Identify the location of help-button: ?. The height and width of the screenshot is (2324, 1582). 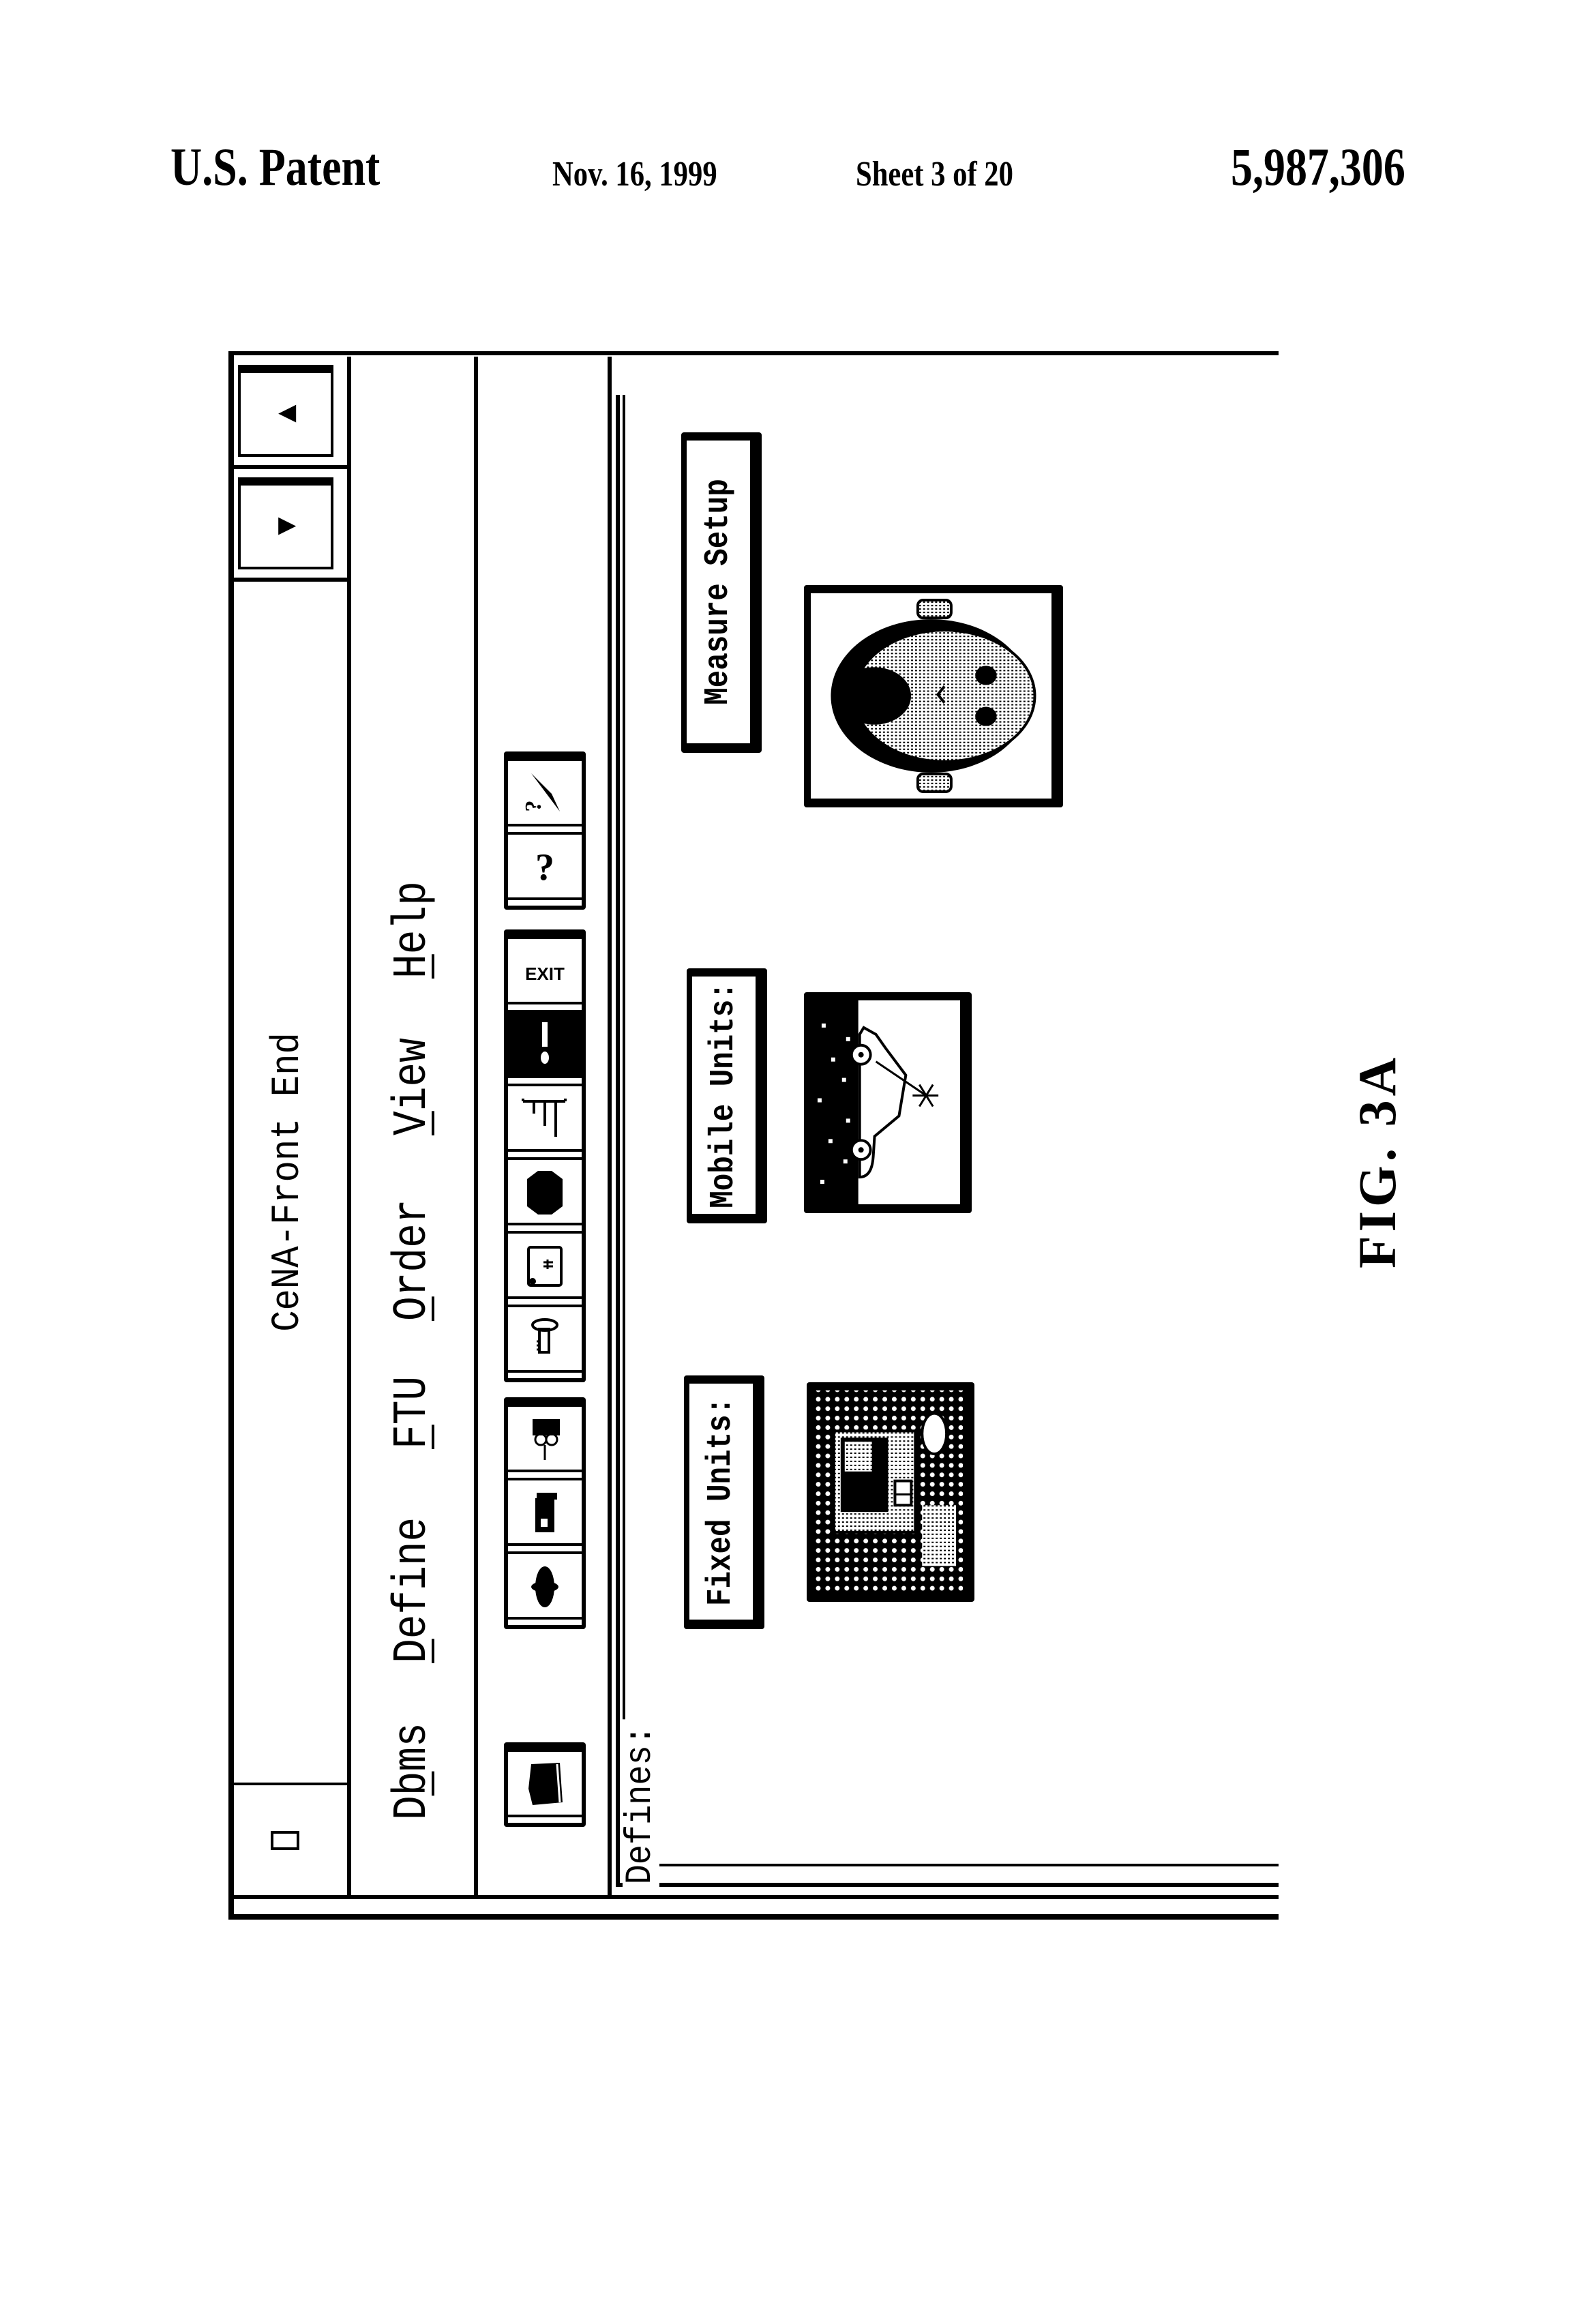
(545, 870).